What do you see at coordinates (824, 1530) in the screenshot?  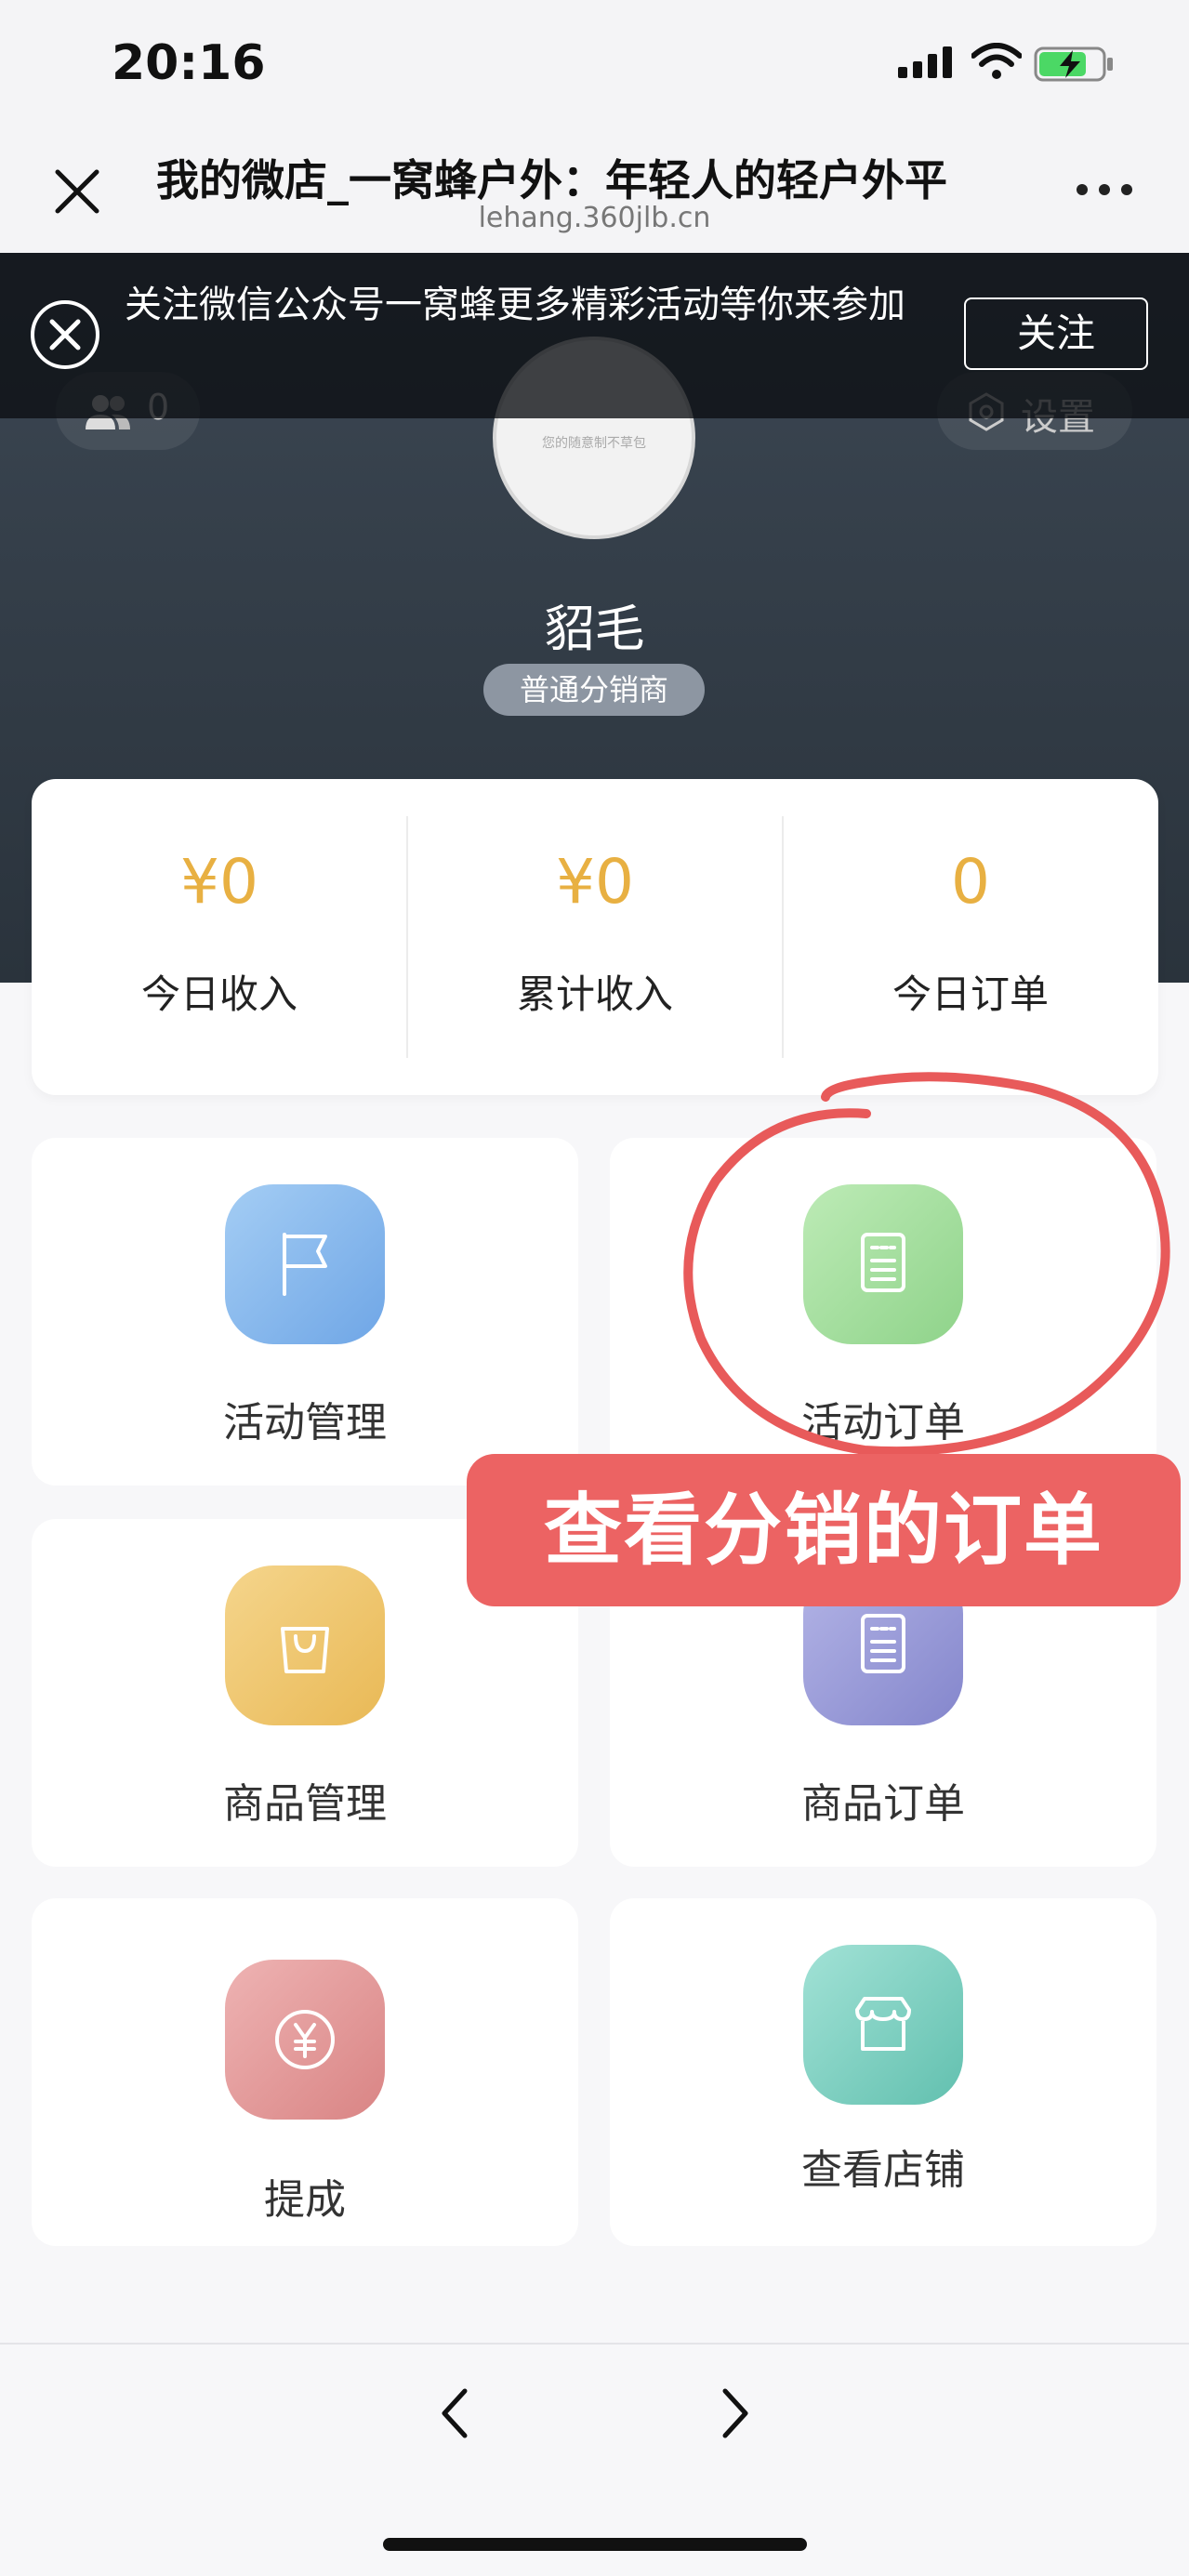 I see `annotation-label: 查看分销的订单` at bounding box center [824, 1530].